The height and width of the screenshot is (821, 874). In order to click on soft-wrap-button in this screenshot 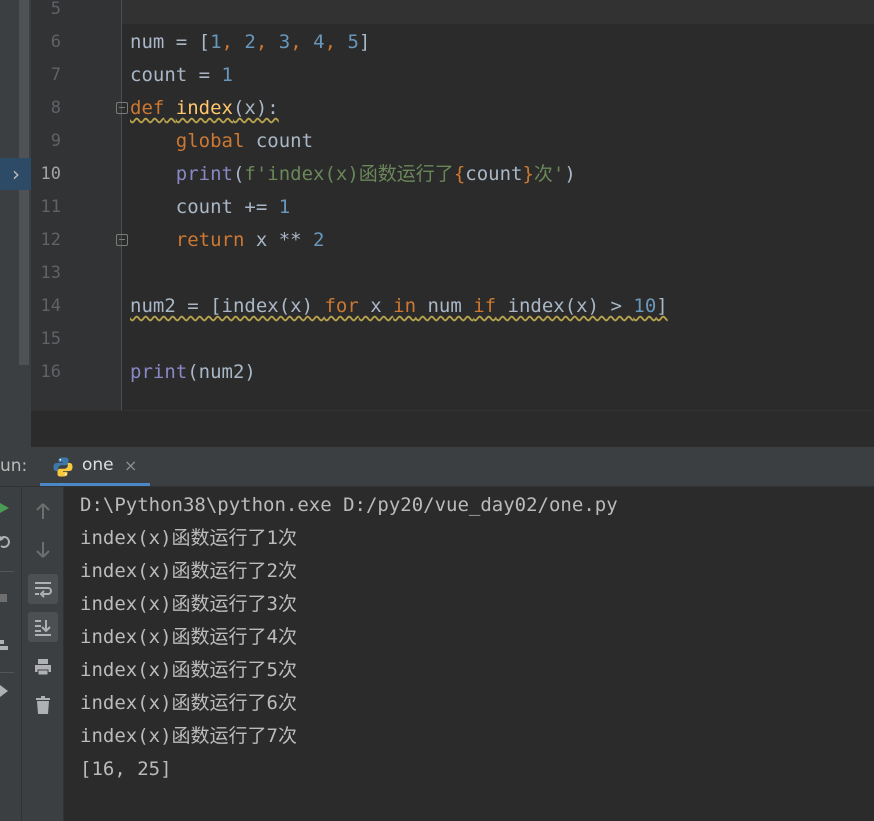, I will do `click(43, 589)`.